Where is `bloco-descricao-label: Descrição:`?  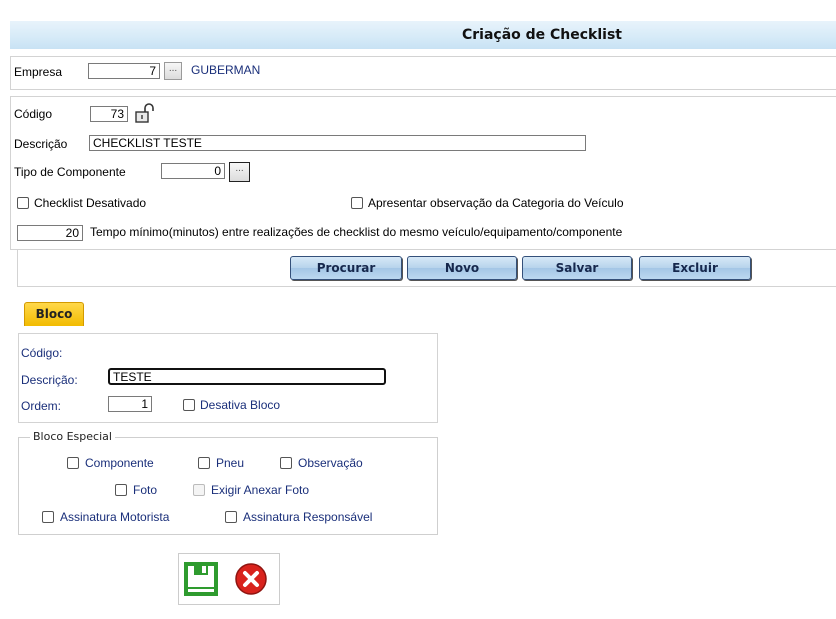 bloco-descricao-label: Descrição: is located at coordinates (49, 380).